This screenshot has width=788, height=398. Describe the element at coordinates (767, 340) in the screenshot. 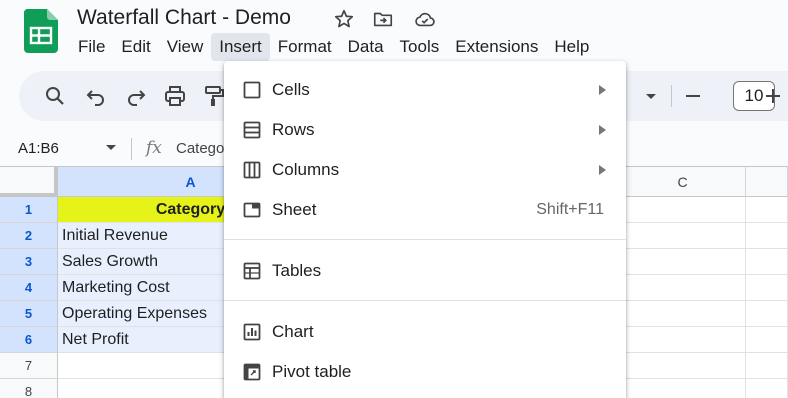

I see `cell-d6` at that location.